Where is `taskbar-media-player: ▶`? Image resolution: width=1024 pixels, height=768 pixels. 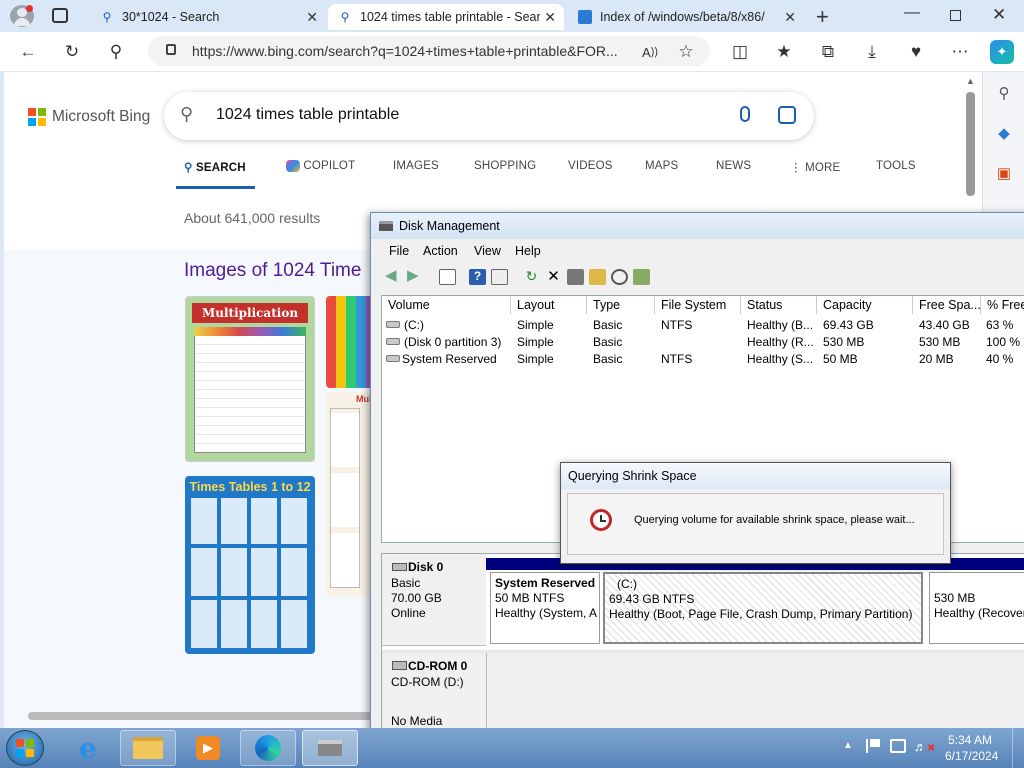
taskbar-media-player: ▶ is located at coordinates (208, 748).